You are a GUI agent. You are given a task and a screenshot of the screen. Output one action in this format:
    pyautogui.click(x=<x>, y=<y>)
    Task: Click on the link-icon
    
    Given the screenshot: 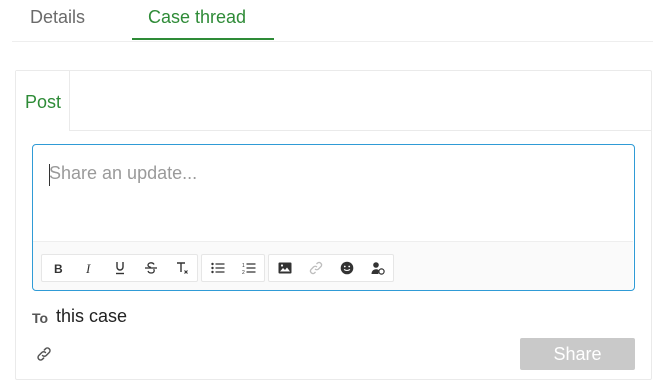 What is the action you would take?
    pyautogui.click(x=315, y=268)
    